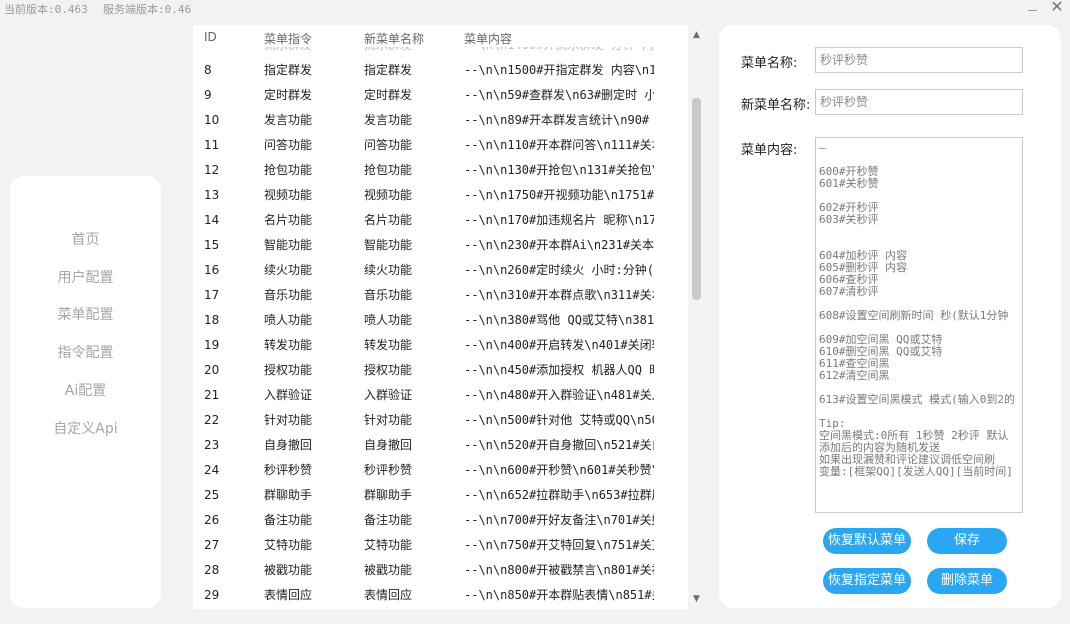 This screenshot has width=1070, height=624. What do you see at coordinates (559, 520) in the screenshot?
I see `cell-content: --\n\n700#开好友备注\n701#关好` at bounding box center [559, 520].